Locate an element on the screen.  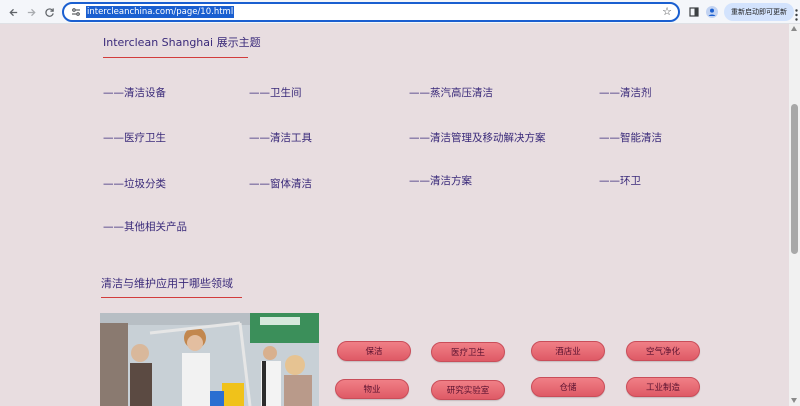
topic-link: ——环卫 is located at coordinates (620, 180).